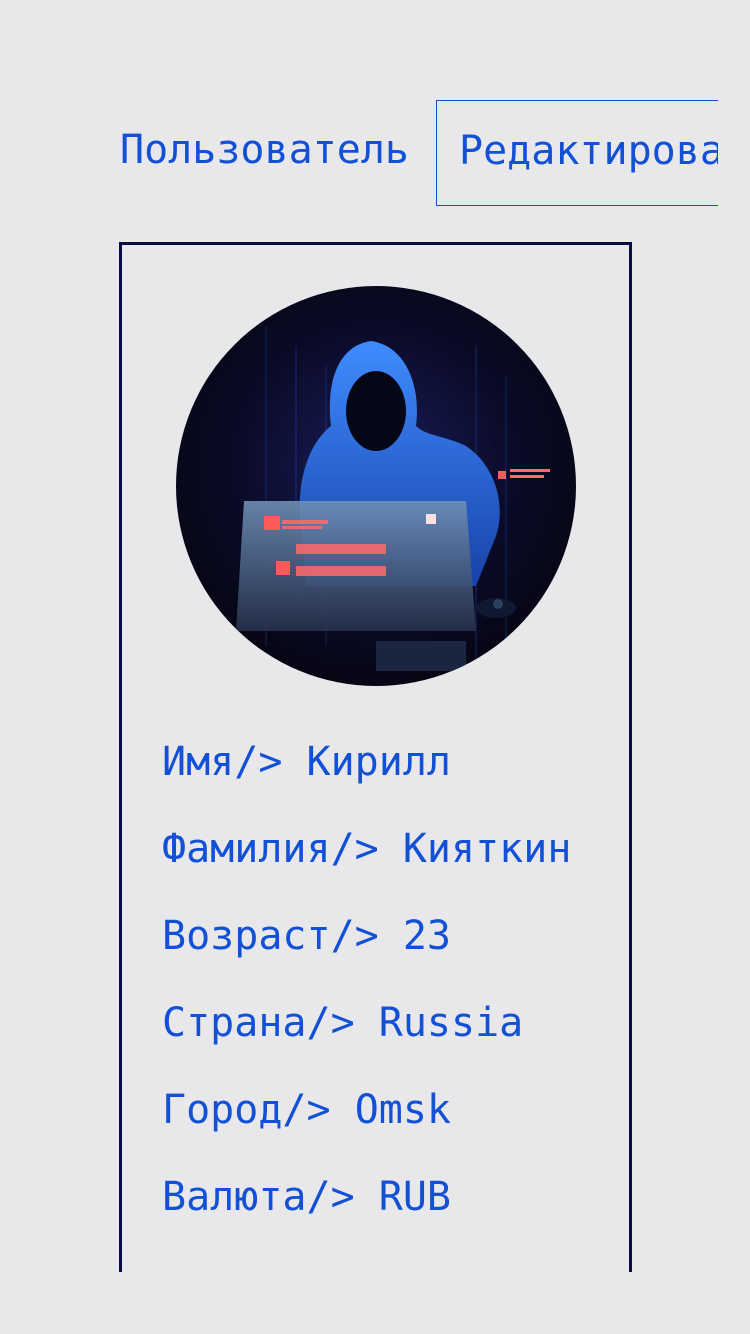 This screenshot has height=1334, width=750. Describe the element at coordinates (234, 1023) in the screenshot. I see `field-label: Страна` at that location.